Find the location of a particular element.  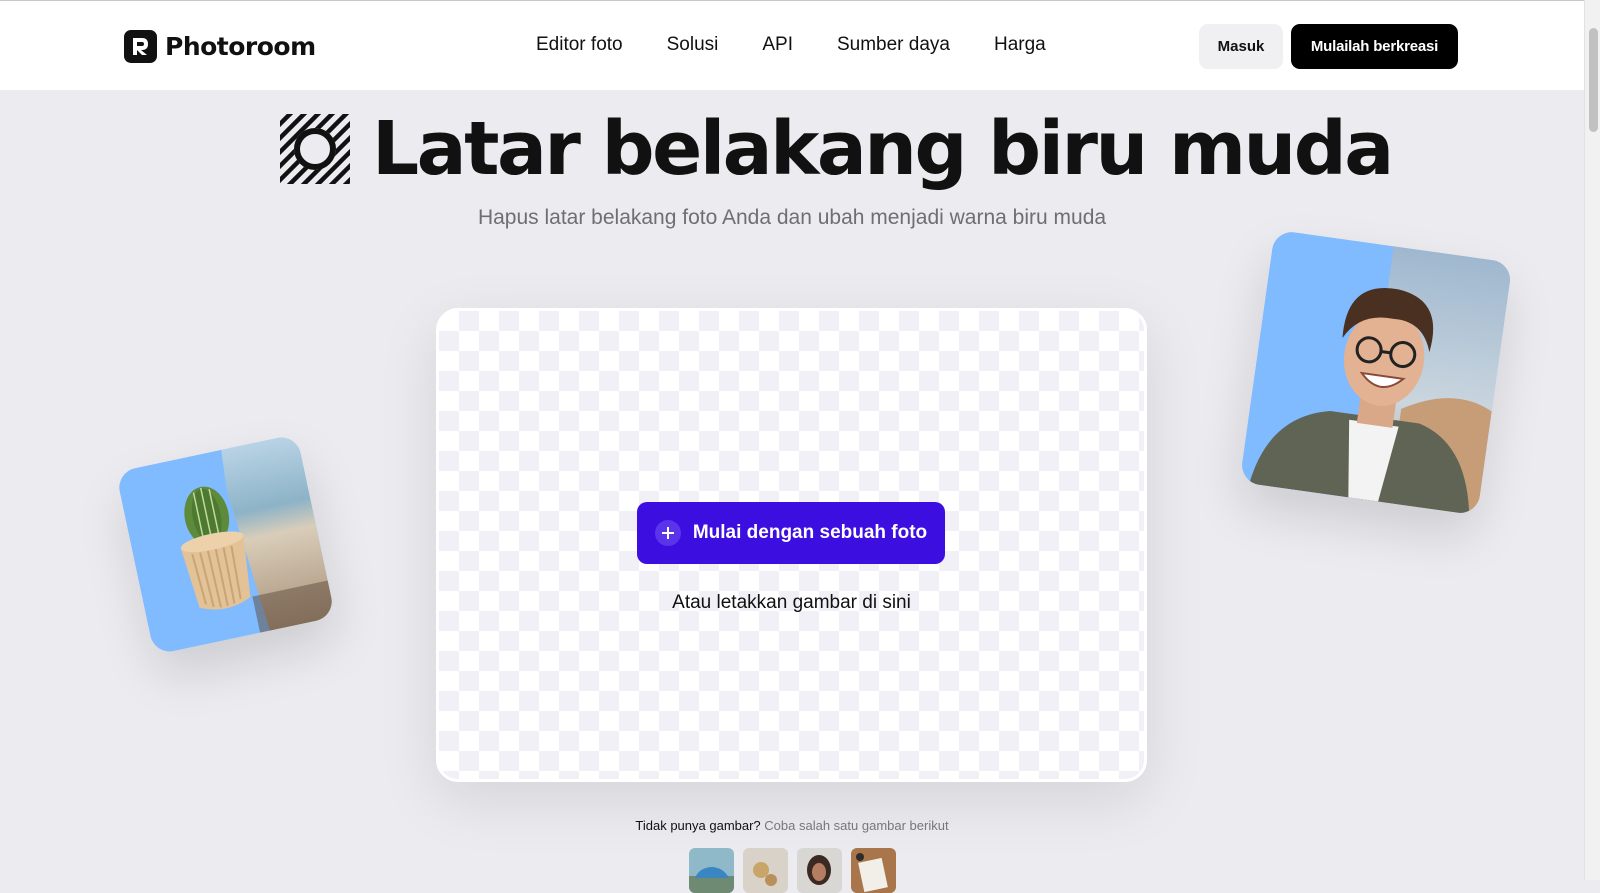

sample-image-portrait is located at coordinates (819, 870).